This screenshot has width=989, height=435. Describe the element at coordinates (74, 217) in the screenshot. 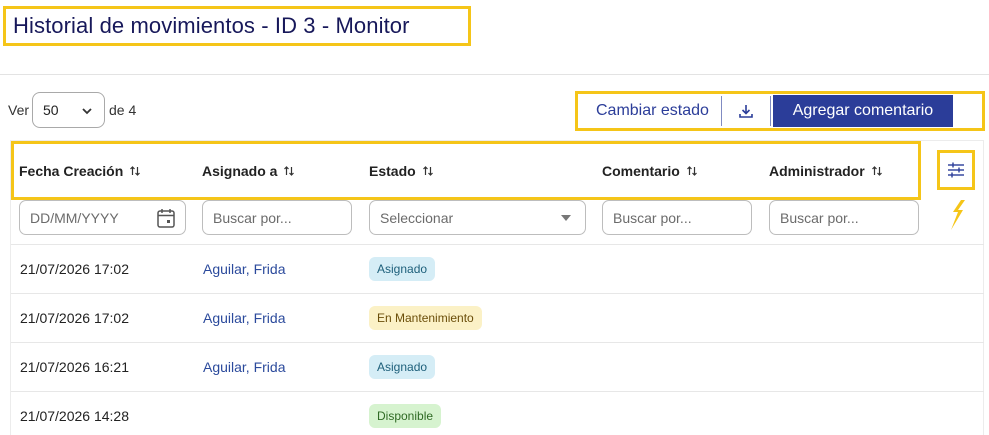

I see `date-filter-placeholder: DD/MM/YYYY` at that location.